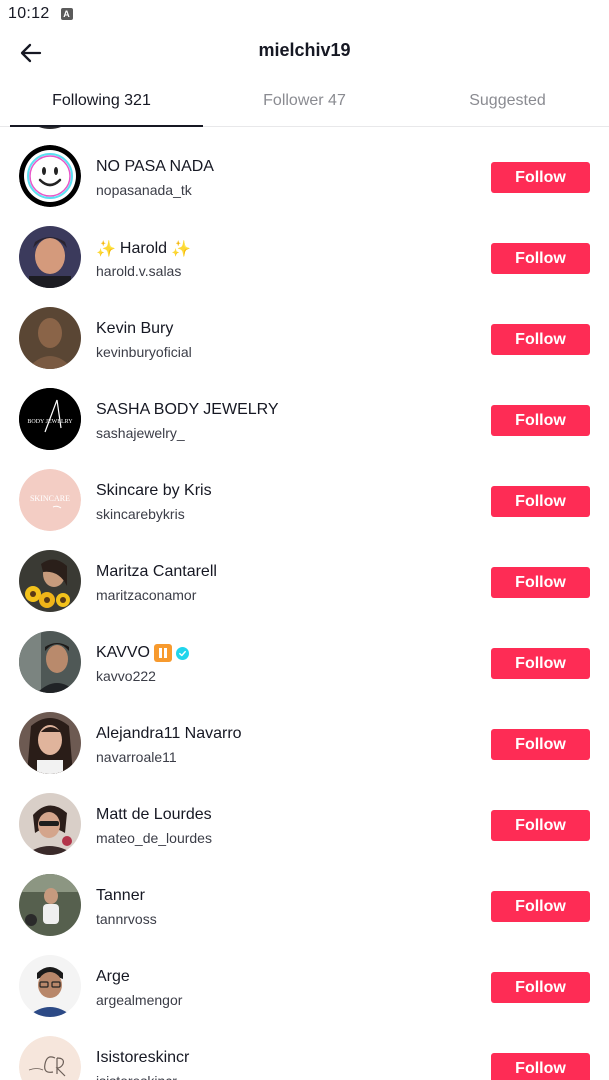 The image size is (609, 1080). Describe the element at coordinates (113, 976) in the screenshot. I see `account-name: Arge` at that location.